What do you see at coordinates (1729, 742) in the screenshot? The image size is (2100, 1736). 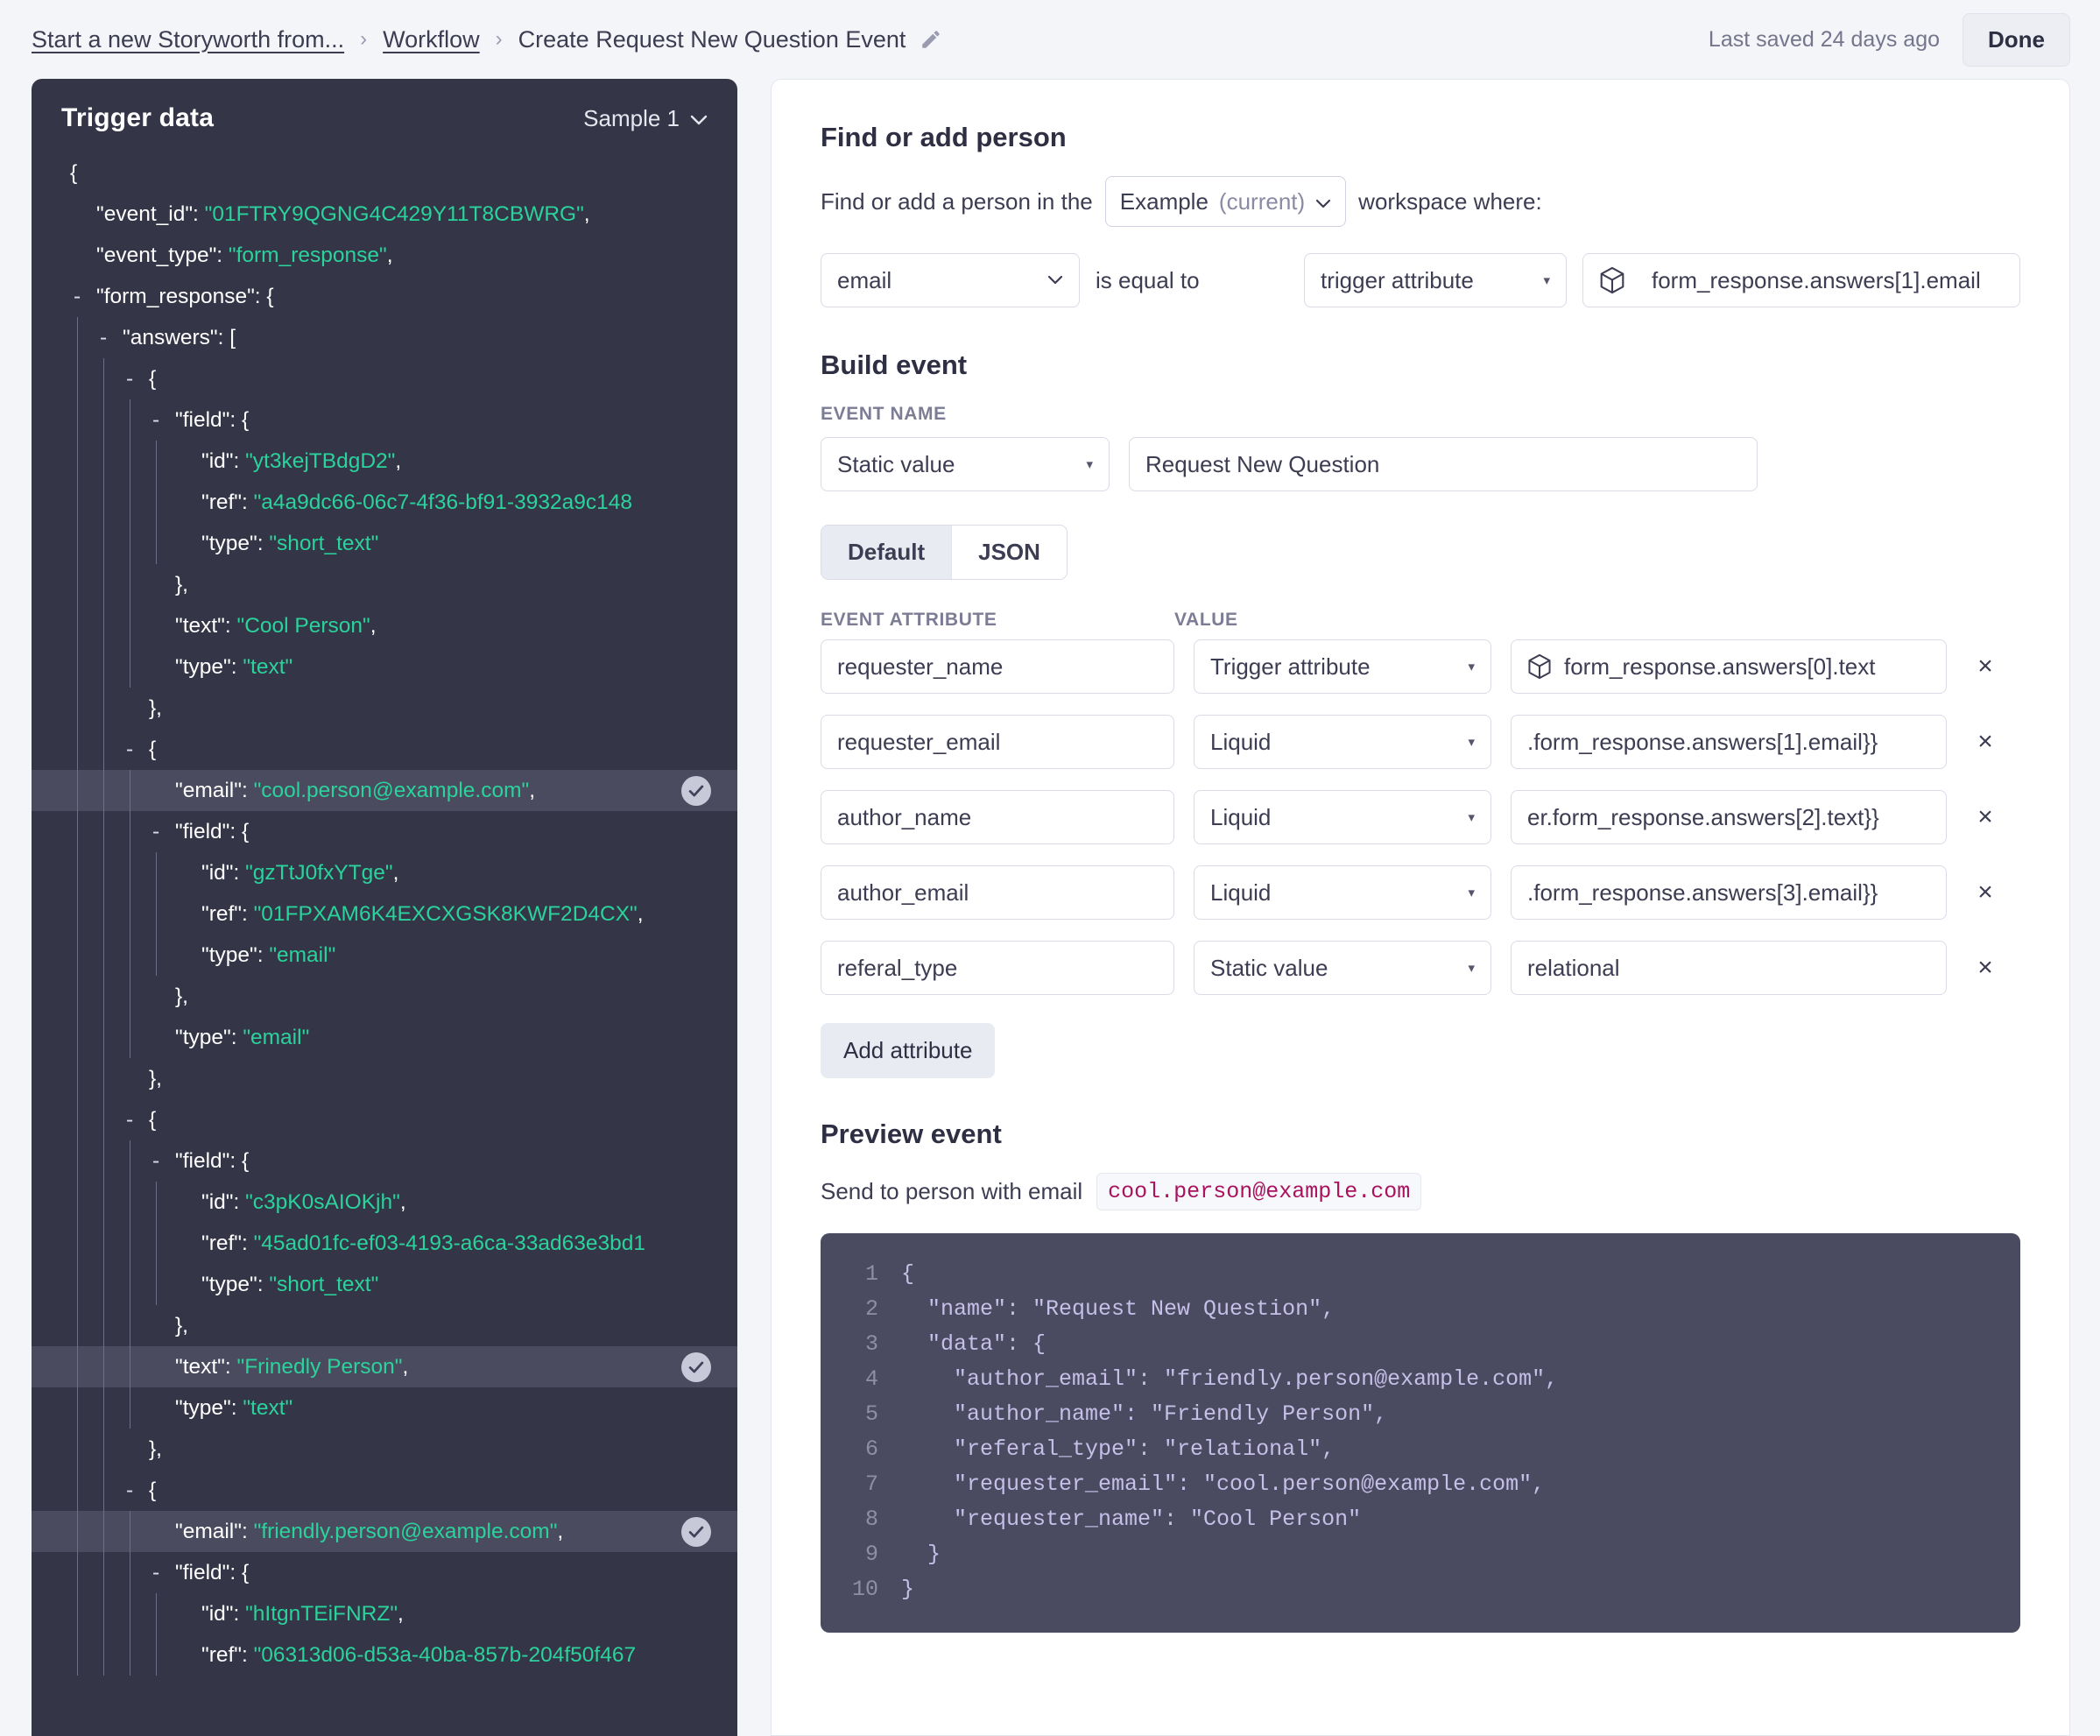 I see `attribute-value-input-1: .form_response.answers[1].email}}` at bounding box center [1729, 742].